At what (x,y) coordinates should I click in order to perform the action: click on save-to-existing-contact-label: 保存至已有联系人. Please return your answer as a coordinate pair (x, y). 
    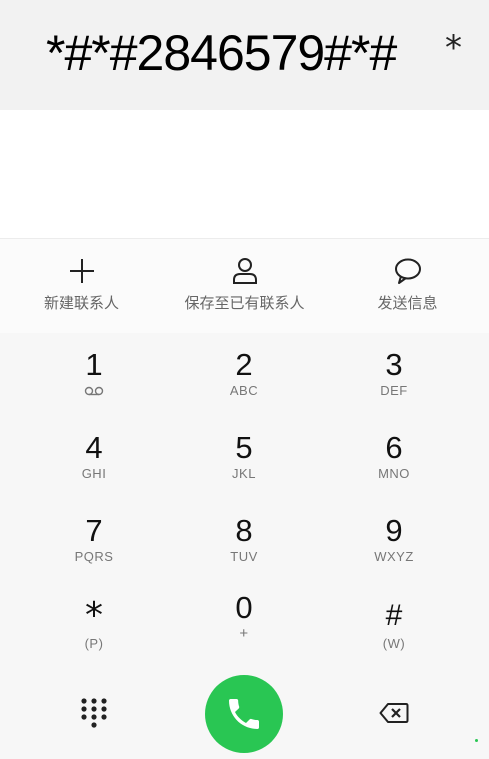
    Looking at the image, I should click on (244, 303).